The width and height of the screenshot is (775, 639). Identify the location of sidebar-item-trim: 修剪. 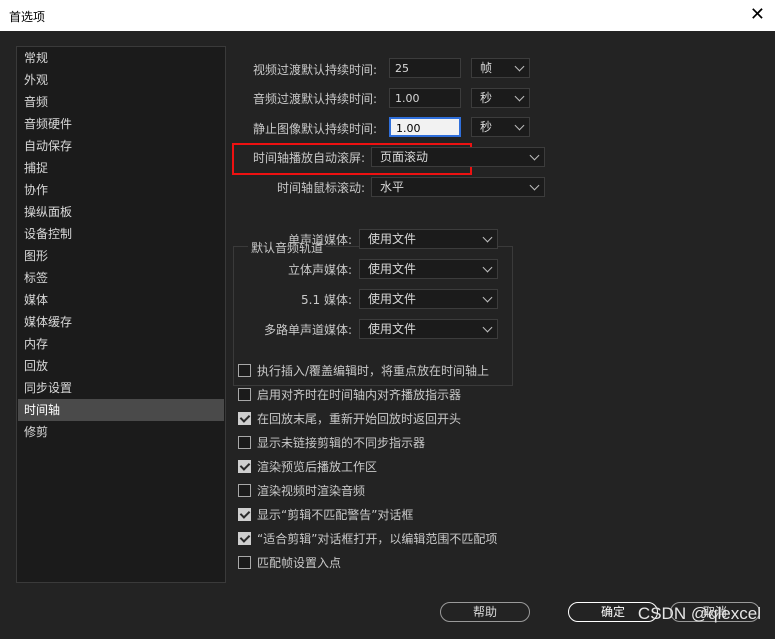
(121, 432).